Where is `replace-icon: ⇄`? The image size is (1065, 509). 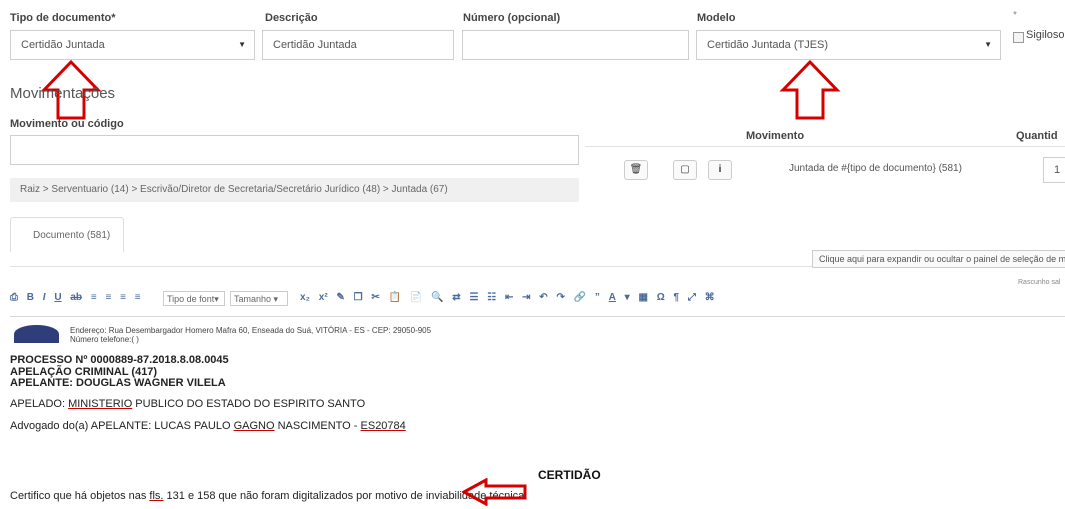
replace-icon: ⇄ is located at coordinates (456, 297).